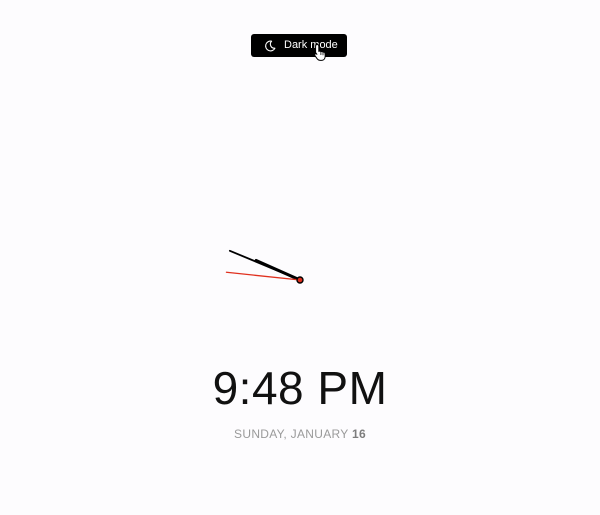  Describe the element at coordinates (270, 45) in the screenshot. I see `moon-icon` at that location.